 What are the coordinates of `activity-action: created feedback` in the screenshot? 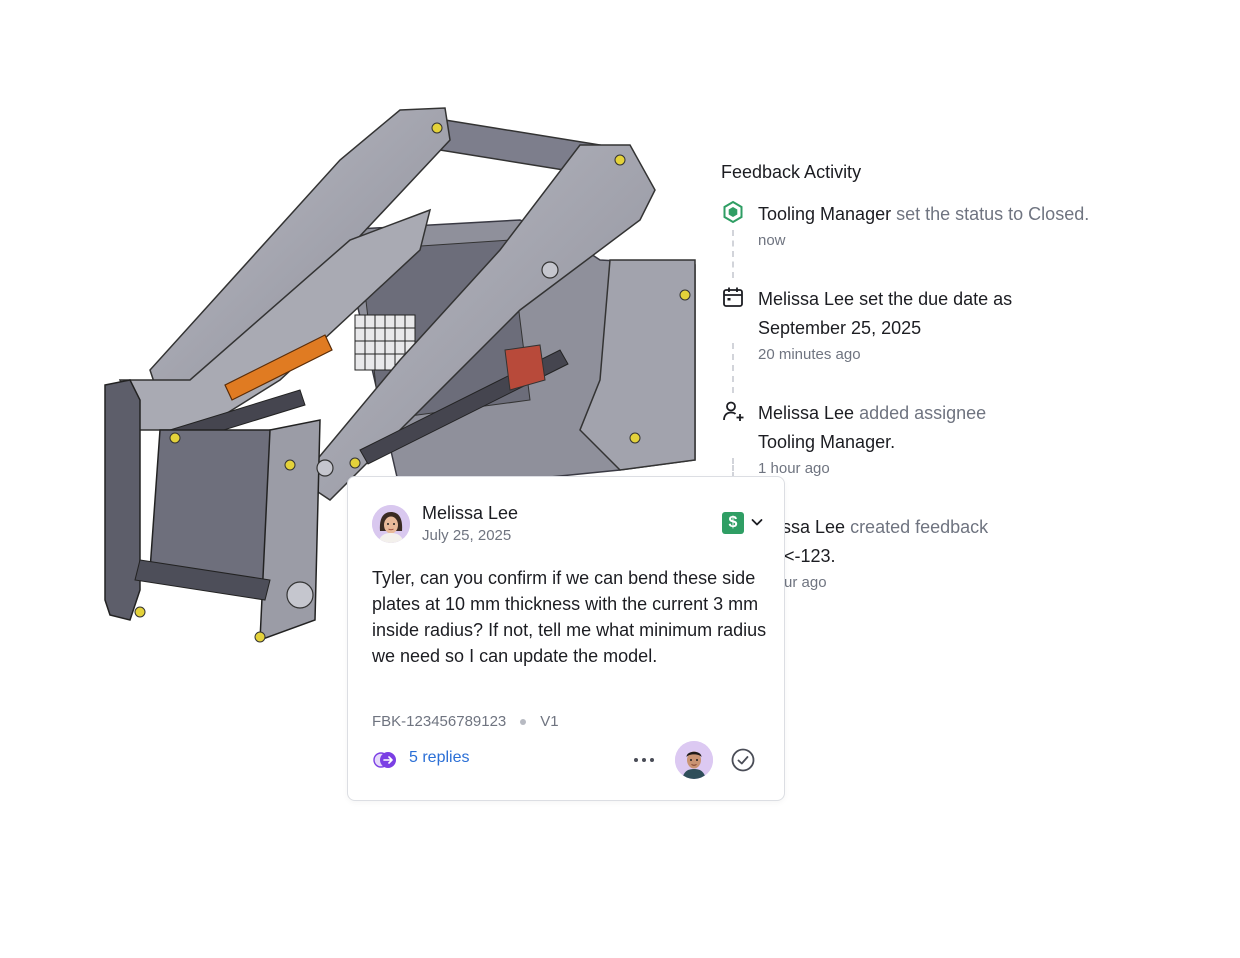 It's located at (919, 527).